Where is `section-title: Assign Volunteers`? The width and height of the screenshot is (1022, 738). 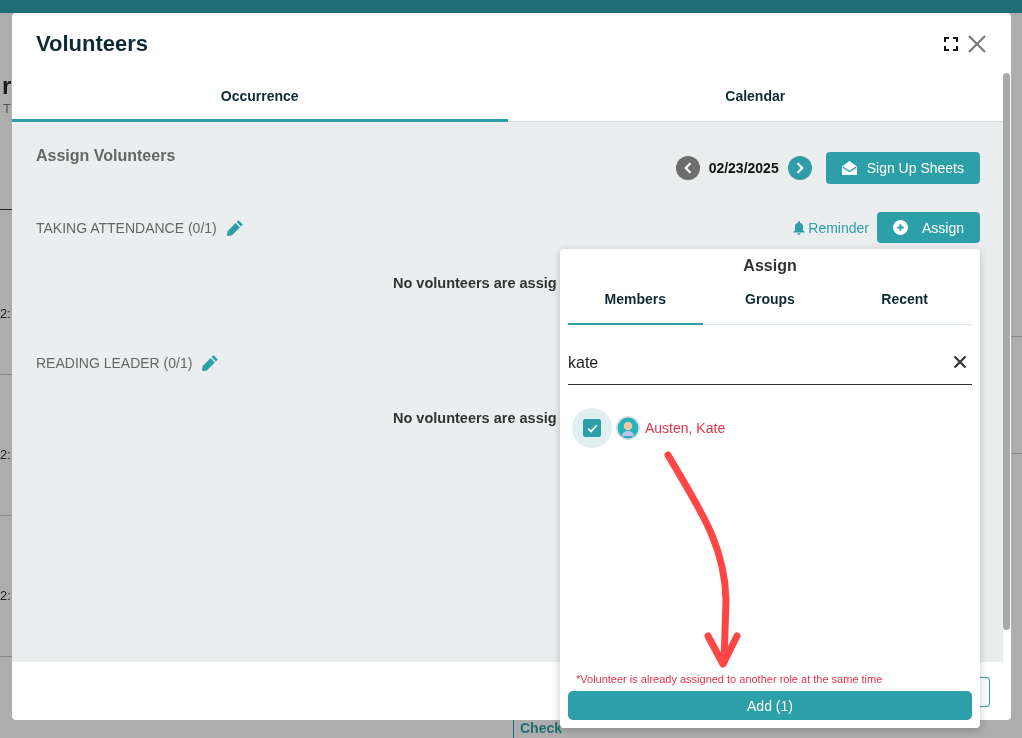 section-title: Assign Volunteers is located at coordinates (106, 156).